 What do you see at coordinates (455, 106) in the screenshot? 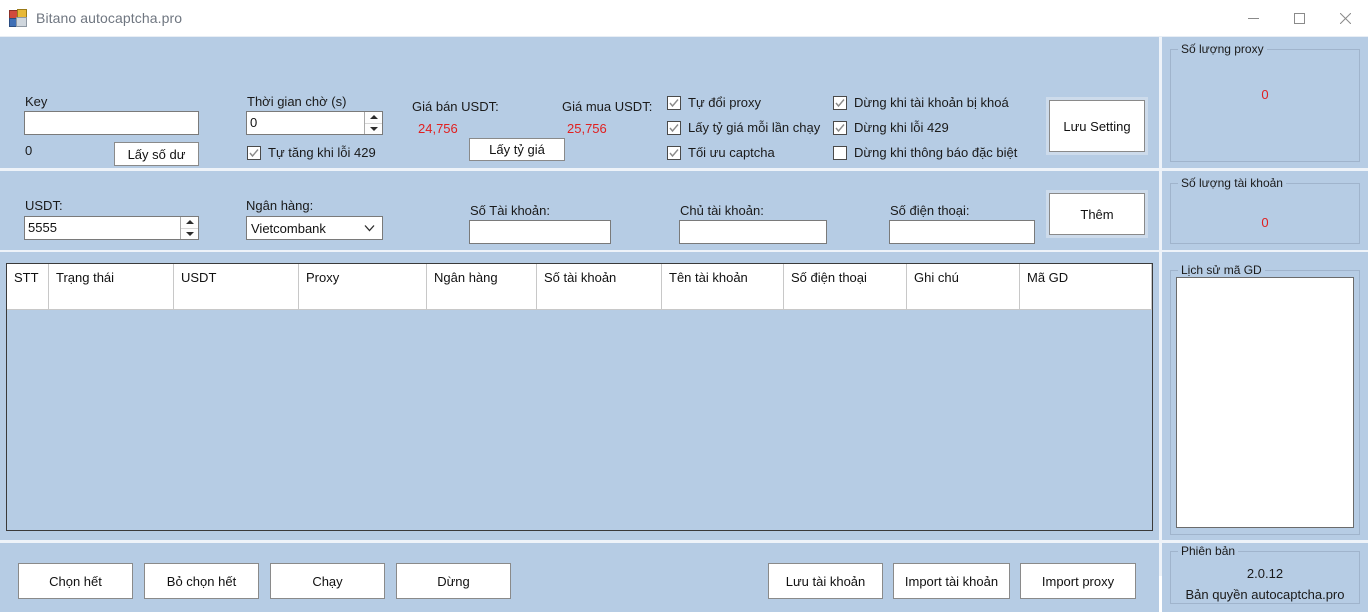
I see `sell-price-label: Giá bán USDT:` at bounding box center [455, 106].